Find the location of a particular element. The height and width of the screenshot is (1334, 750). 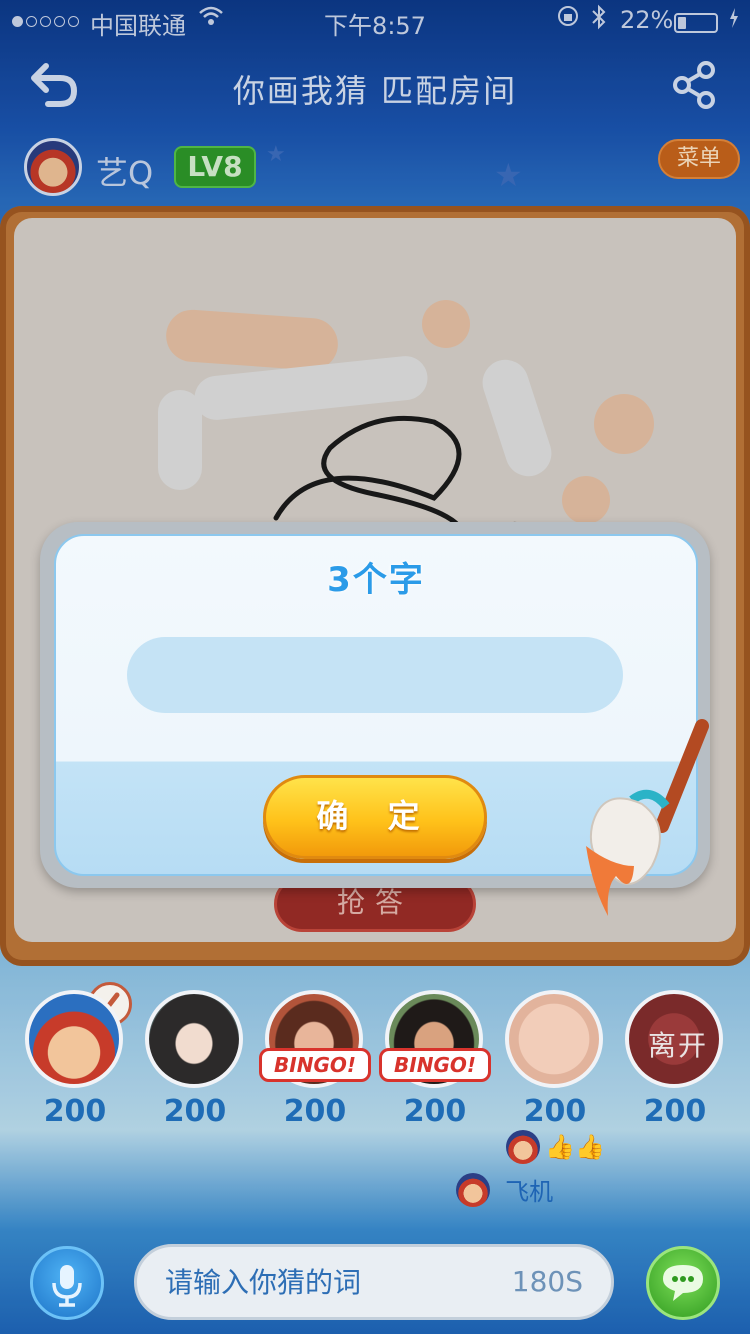

player-seat-1: 200 is located at coordinates (75, 1059).